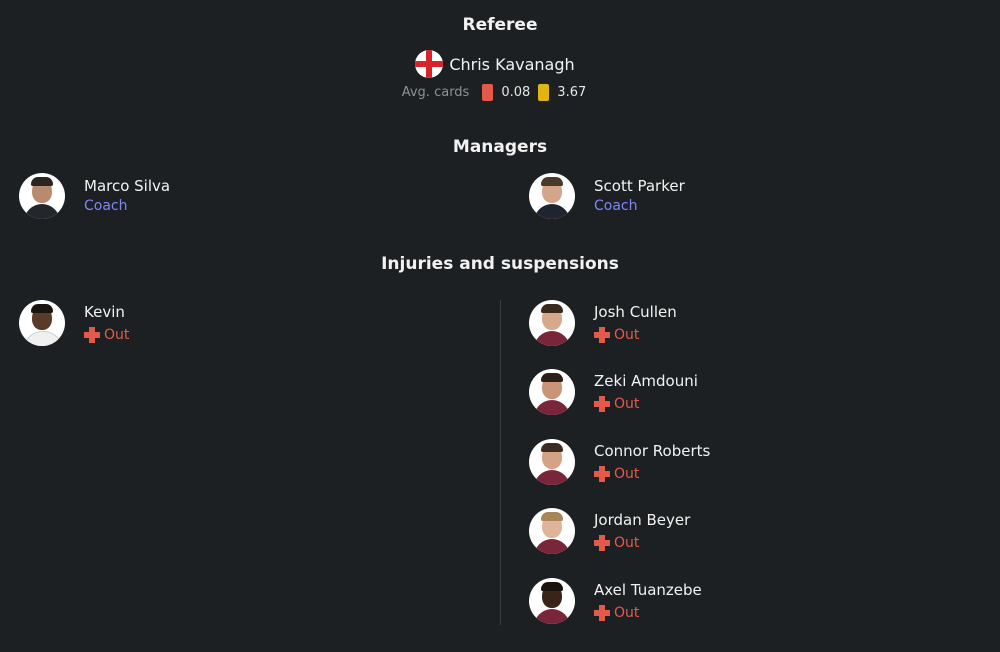 Image resolution: width=1000 pixels, height=652 pixels. Describe the element at coordinates (500, 92) in the screenshot. I see `avg-cards-row: Avg. cards 0.08 3.67` at that location.